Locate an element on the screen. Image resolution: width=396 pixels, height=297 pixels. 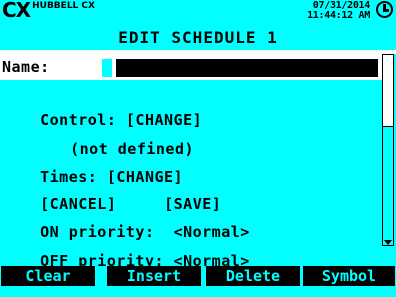
name-row: Name: is located at coordinates (191, 67).